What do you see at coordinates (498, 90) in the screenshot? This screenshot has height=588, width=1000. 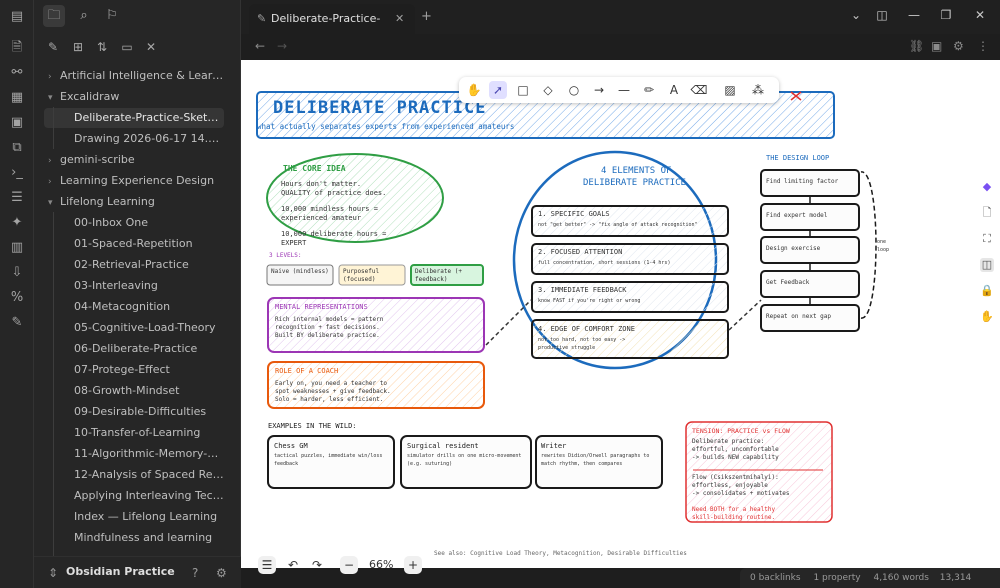 I see `selection-tool-icon: ➚` at bounding box center [498, 90].